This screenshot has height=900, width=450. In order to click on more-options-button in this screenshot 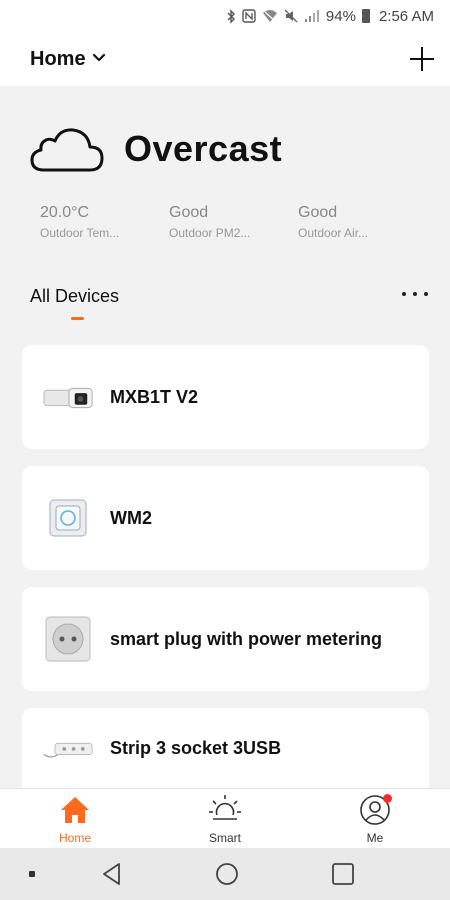, I will do `click(415, 294)`.